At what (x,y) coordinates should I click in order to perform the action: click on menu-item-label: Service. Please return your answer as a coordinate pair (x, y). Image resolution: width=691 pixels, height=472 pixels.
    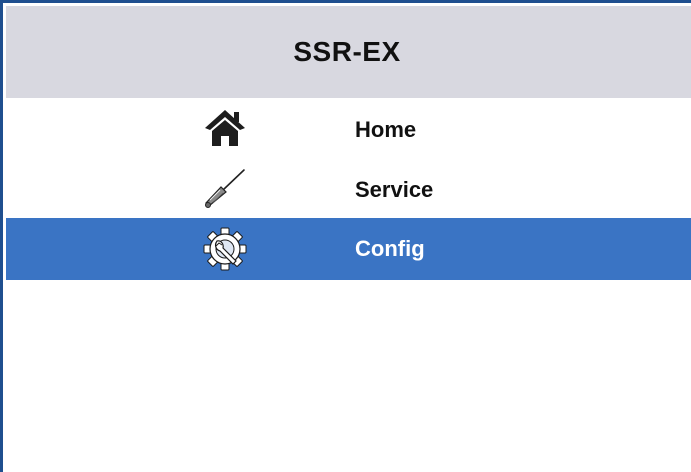
    Looking at the image, I should click on (394, 189).